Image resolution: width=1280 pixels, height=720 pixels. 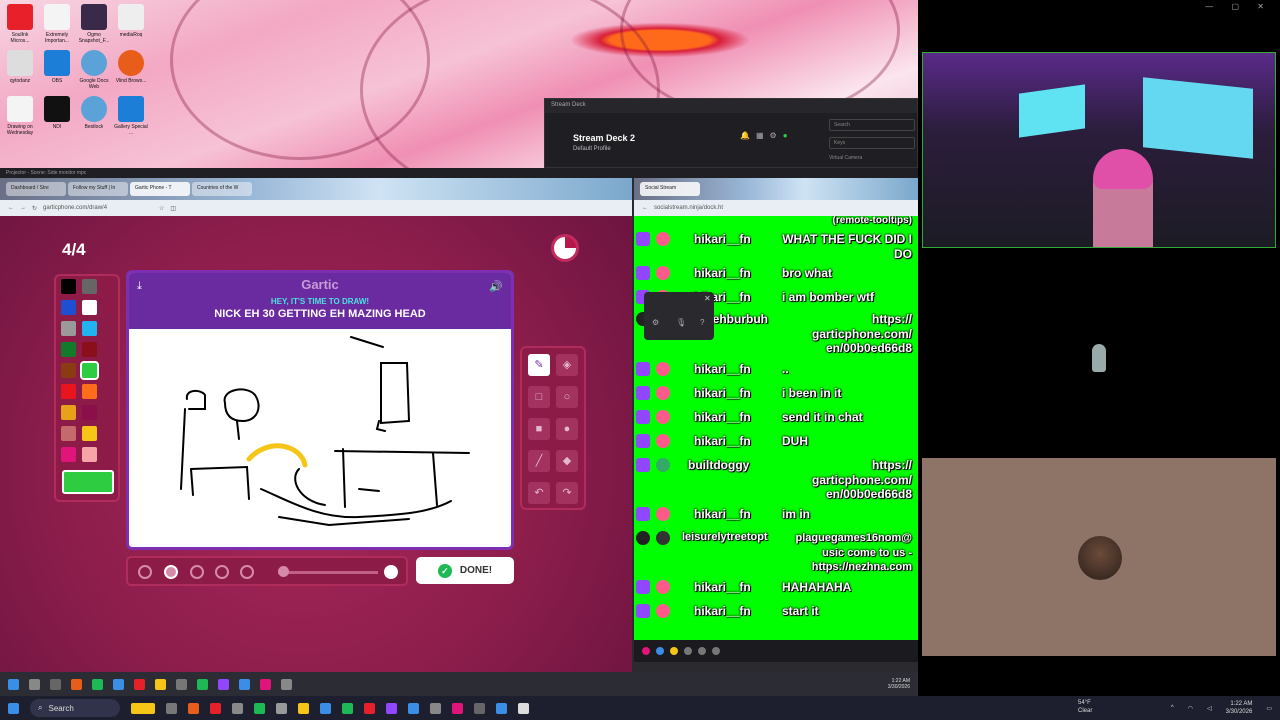 What do you see at coordinates (89, 349) in the screenshot?
I see `color-swatch-darkred` at bounding box center [89, 349].